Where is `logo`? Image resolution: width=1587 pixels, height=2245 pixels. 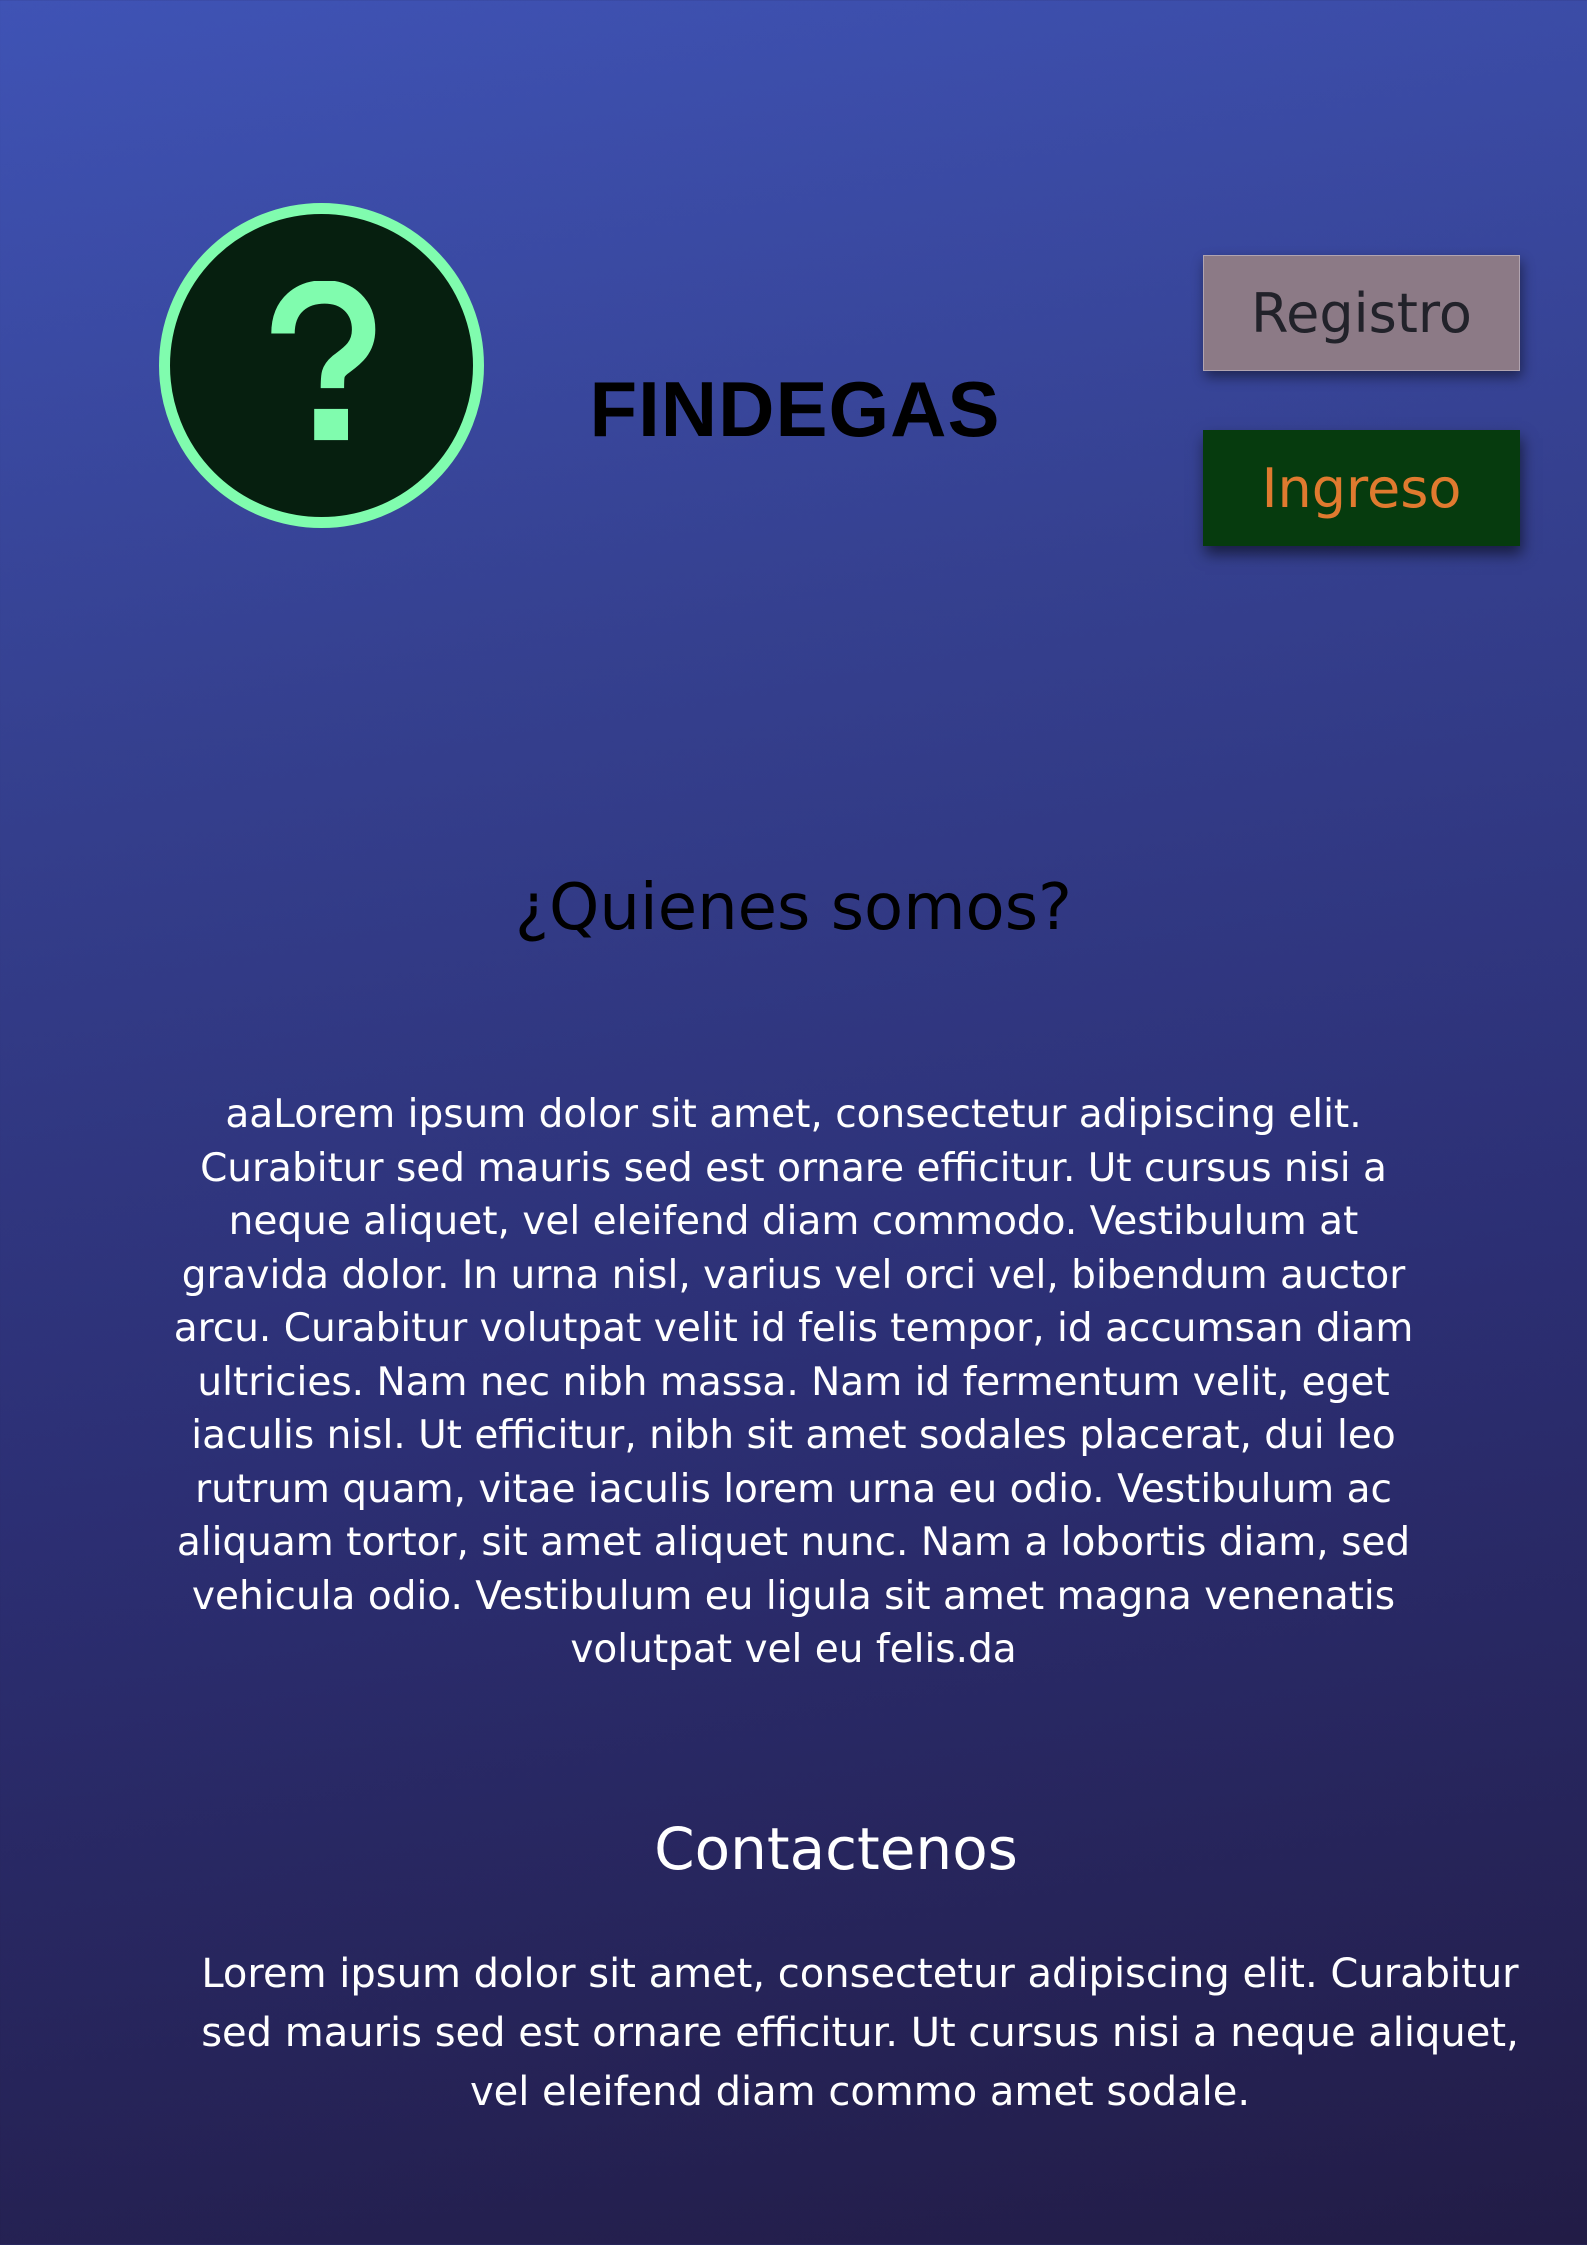 logo is located at coordinates (321, 365).